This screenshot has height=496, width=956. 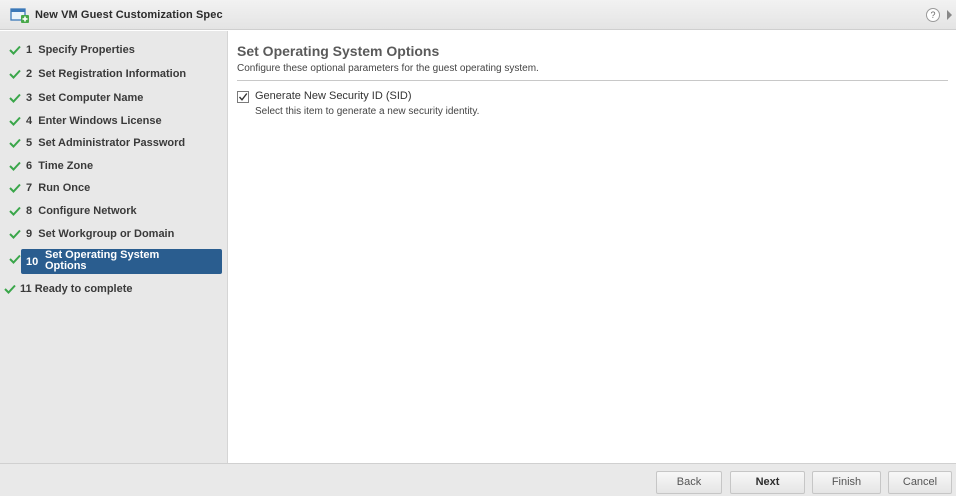 What do you see at coordinates (478, 479) in the screenshot?
I see `dialog-footer: Back Next Finish Cancel` at bounding box center [478, 479].